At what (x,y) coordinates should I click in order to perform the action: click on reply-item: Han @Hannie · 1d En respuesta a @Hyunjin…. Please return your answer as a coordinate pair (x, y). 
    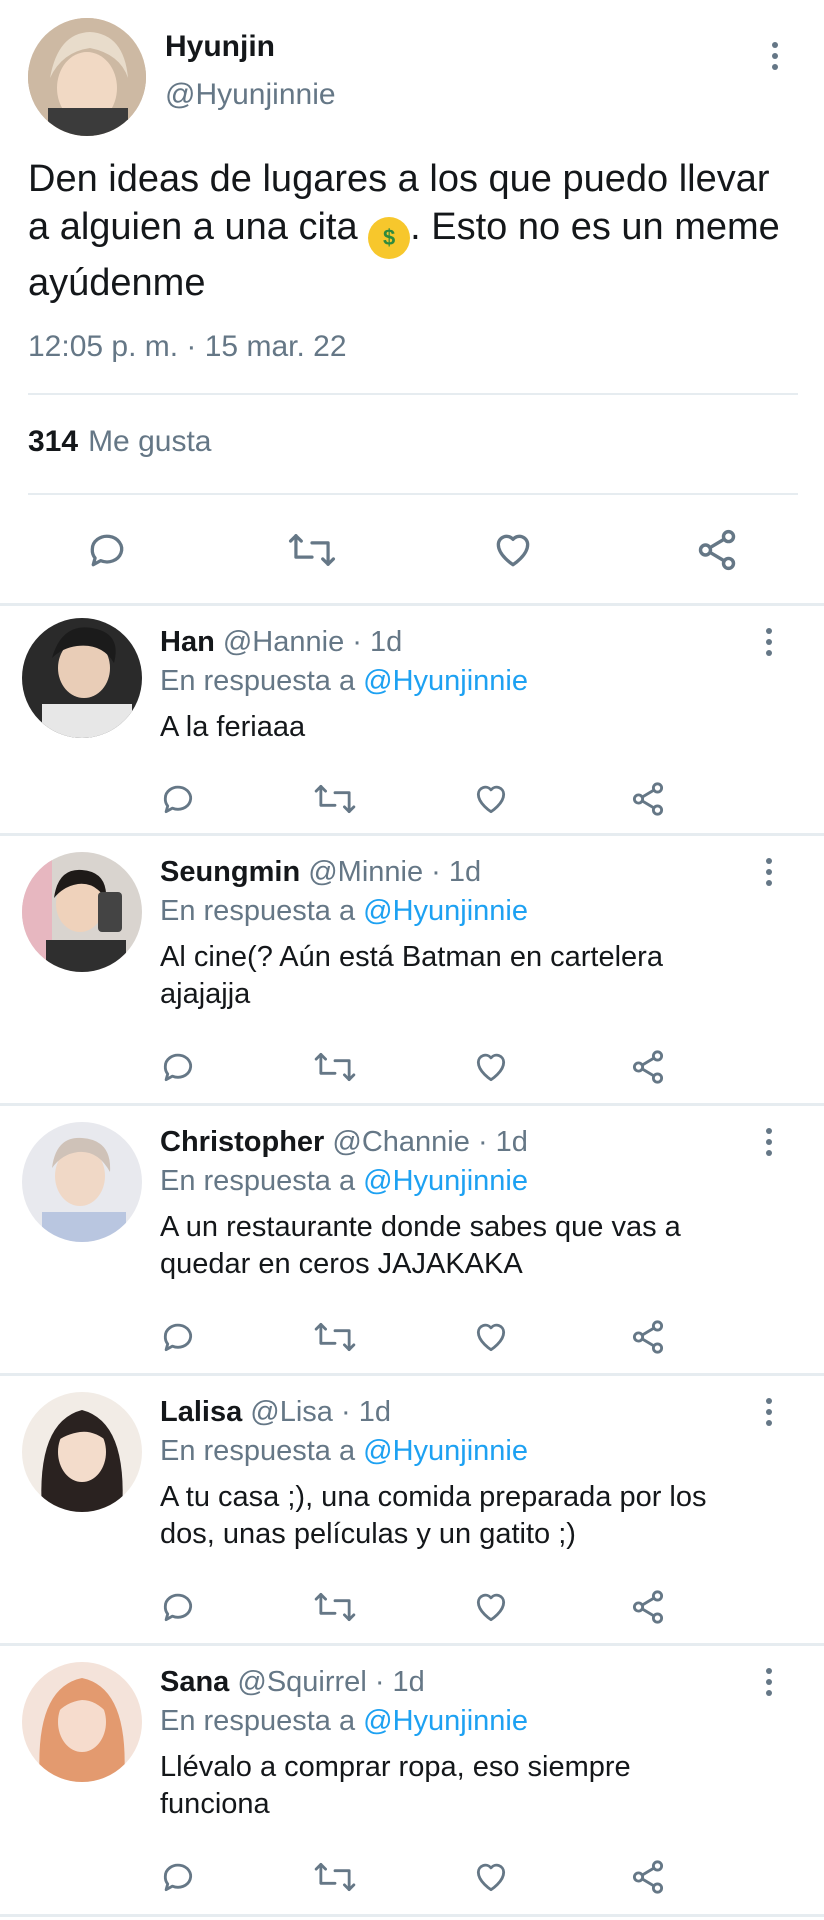
    Looking at the image, I should click on (412, 719).